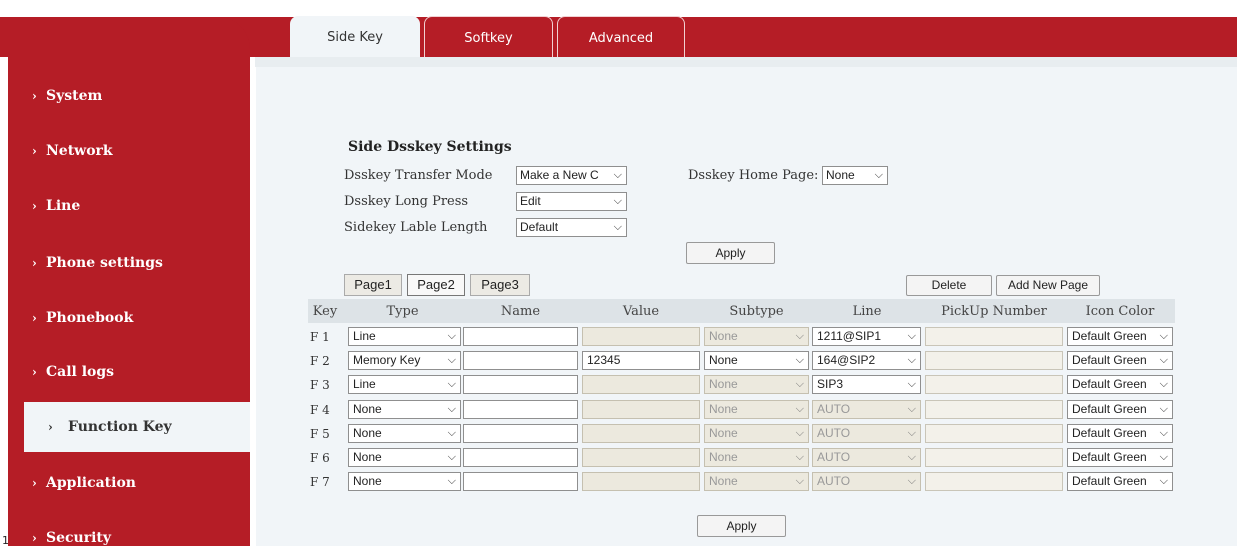 The width and height of the screenshot is (1237, 547). Describe the element at coordinates (80, 372) in the screenshot. I see `sidebar-item-label: Call logs` at that location.